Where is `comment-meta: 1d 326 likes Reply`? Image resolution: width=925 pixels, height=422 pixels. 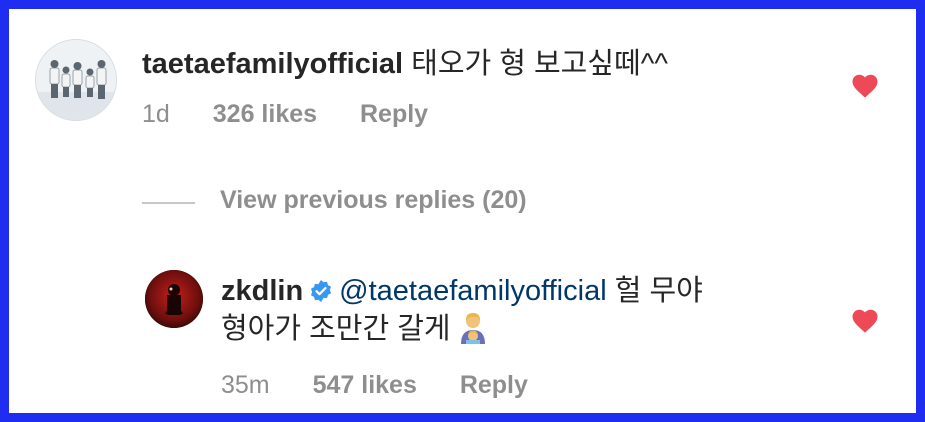 comment-meta: 1d 326 likes Reply is located at coordinates (303, 114).